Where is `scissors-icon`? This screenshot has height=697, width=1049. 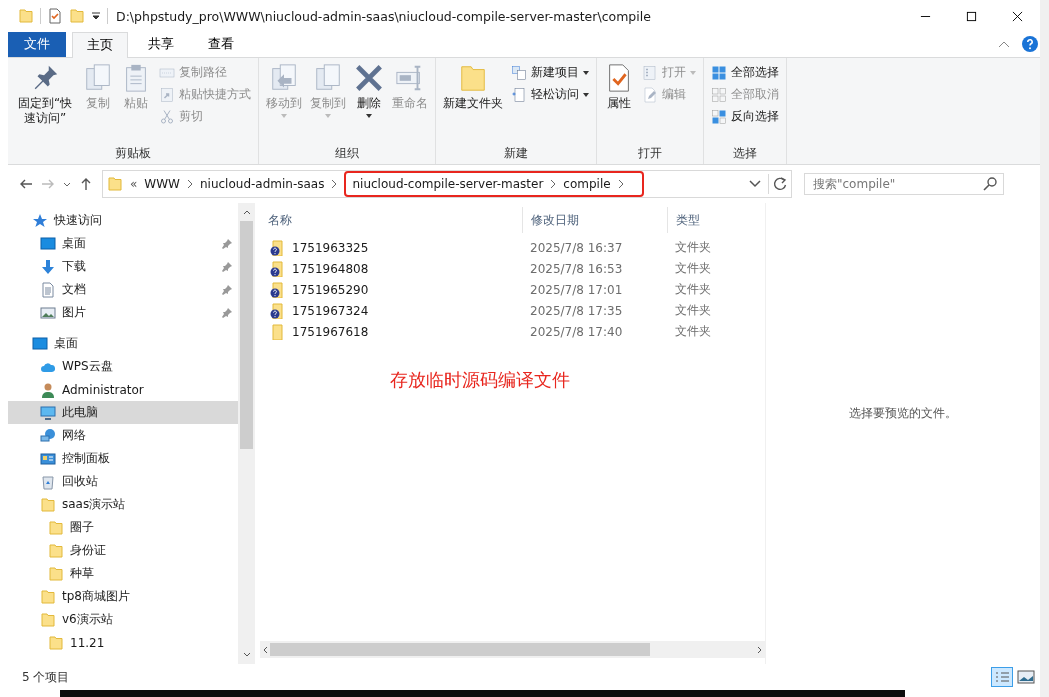
scissors-icon is located at coordinates (167, 116).